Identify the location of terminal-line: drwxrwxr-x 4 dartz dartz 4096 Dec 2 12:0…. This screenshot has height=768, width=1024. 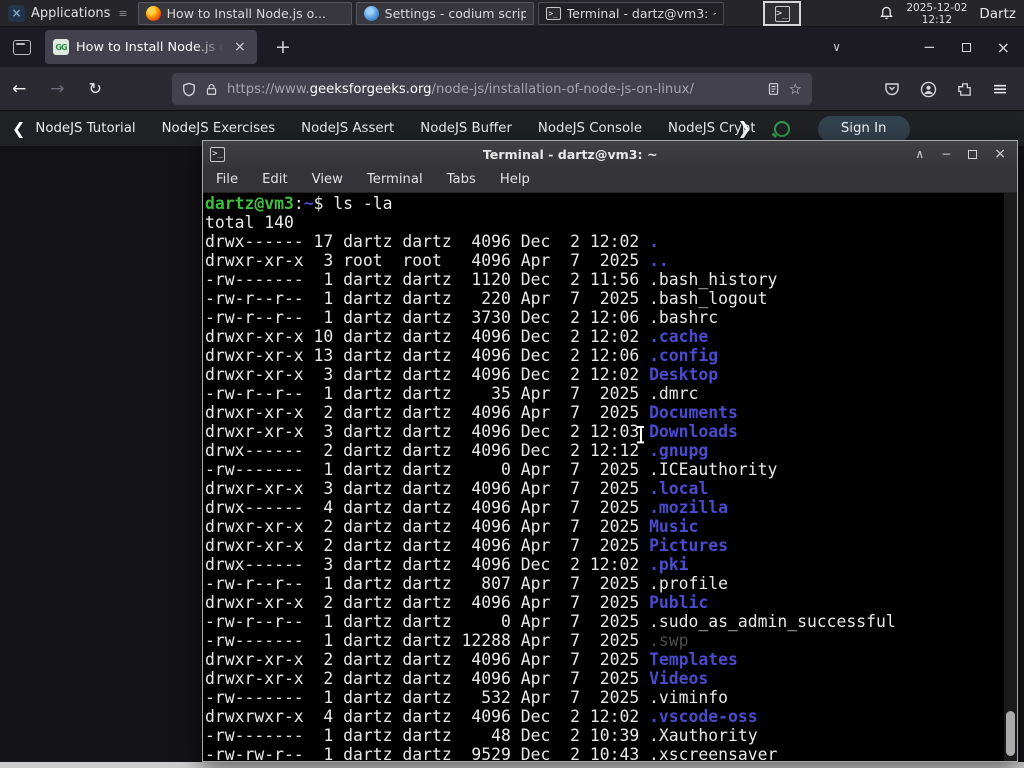
(481, 716).